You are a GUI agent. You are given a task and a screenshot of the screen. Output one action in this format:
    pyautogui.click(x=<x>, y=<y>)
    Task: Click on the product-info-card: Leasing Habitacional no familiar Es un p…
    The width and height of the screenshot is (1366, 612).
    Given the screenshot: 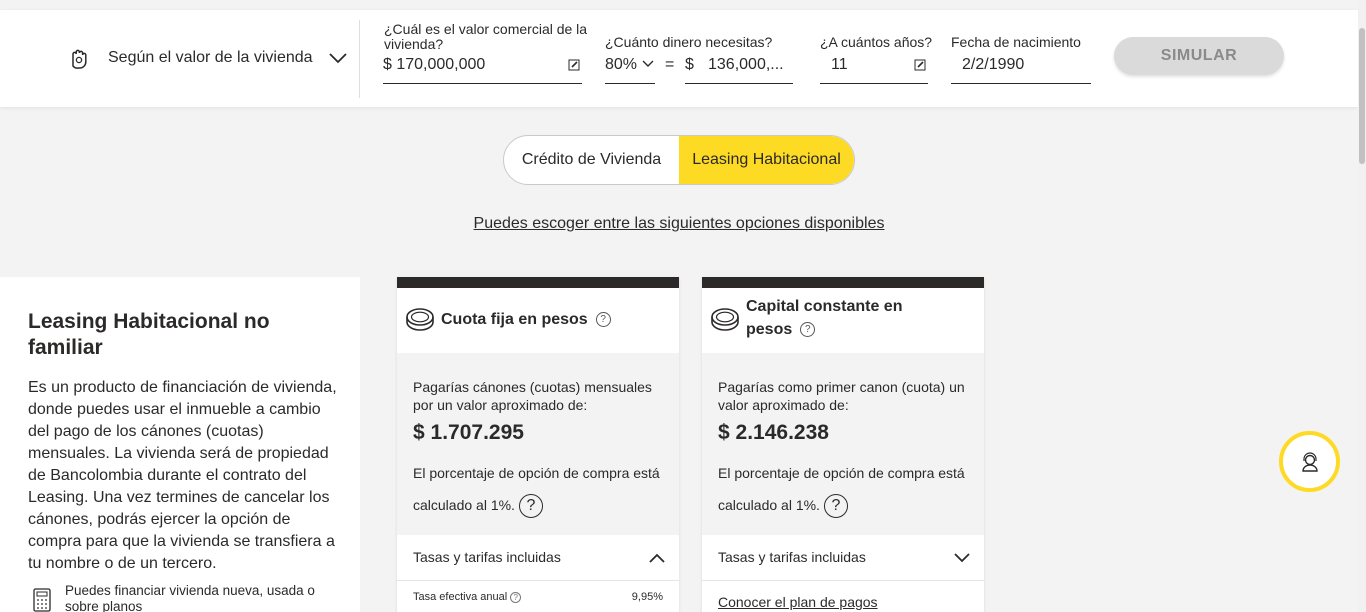 What is the action you would take?
    pyautogui.click(x=180, y=444)
    